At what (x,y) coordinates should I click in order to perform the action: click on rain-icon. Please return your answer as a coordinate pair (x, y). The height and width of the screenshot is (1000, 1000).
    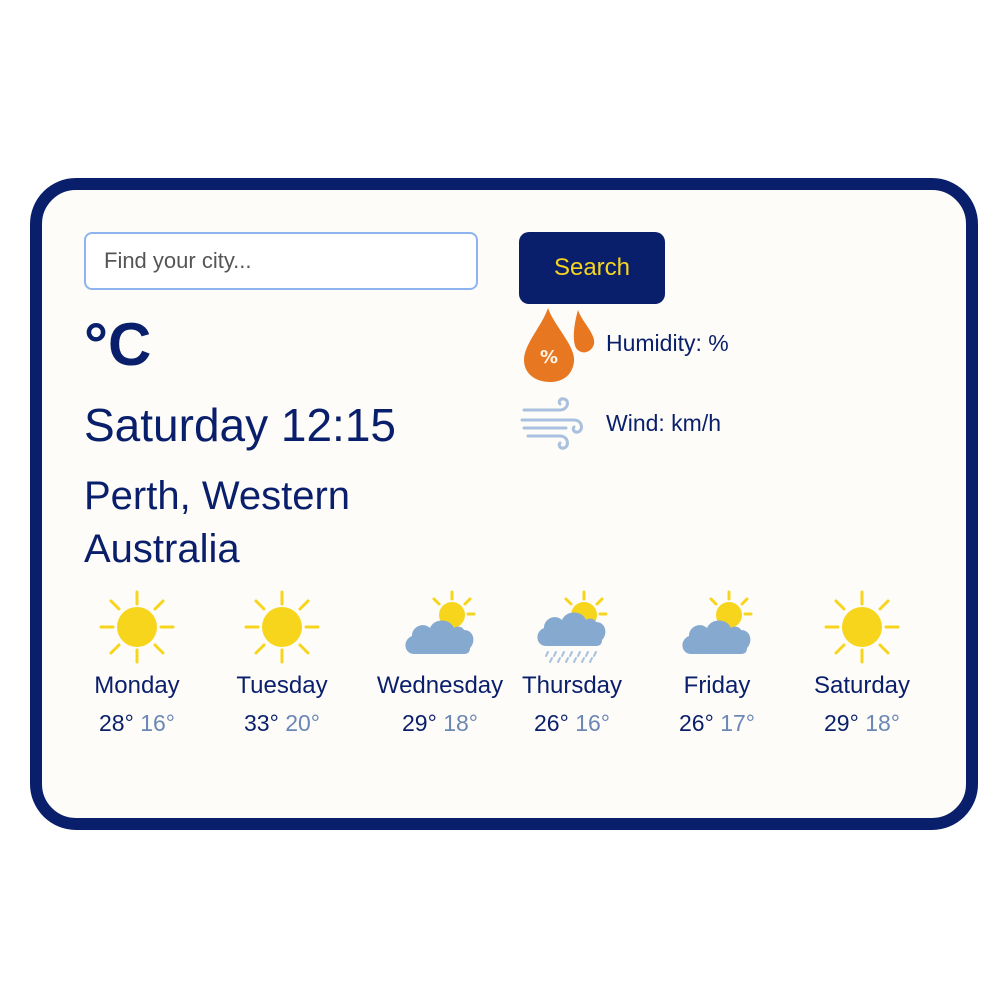
    Looking at the image, I should click on (572, 626).